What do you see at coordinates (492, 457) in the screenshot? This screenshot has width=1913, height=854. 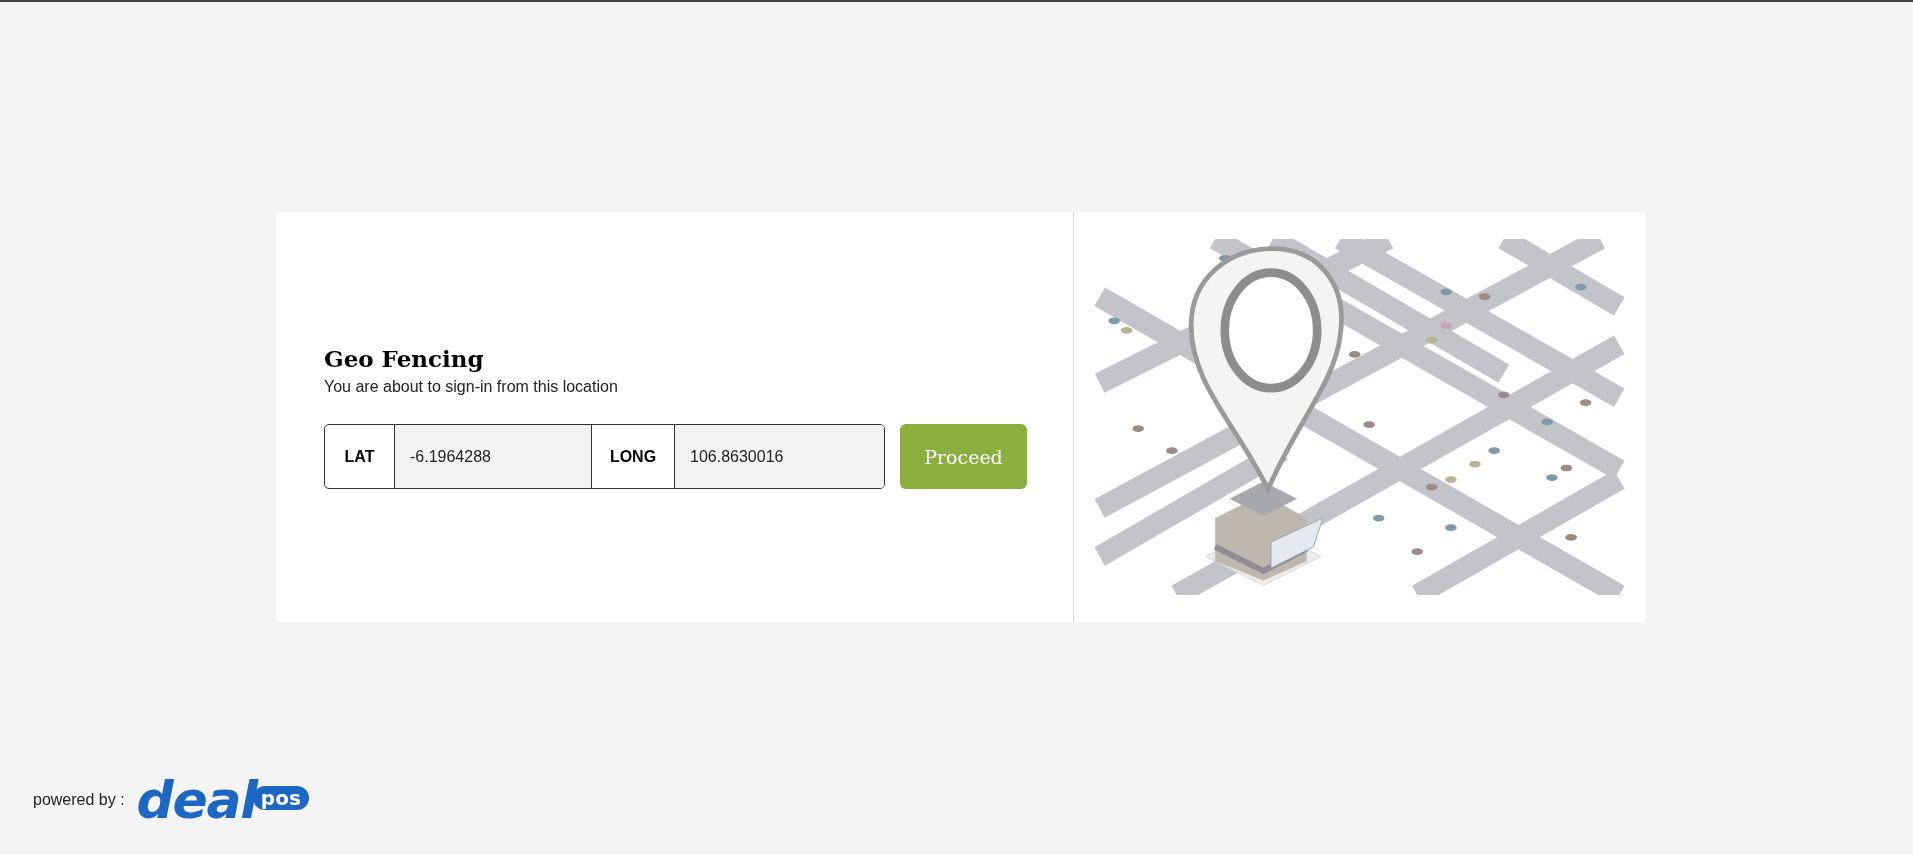 I see `coordinate-input: -6.1964288` at bounding box center [492, 457].